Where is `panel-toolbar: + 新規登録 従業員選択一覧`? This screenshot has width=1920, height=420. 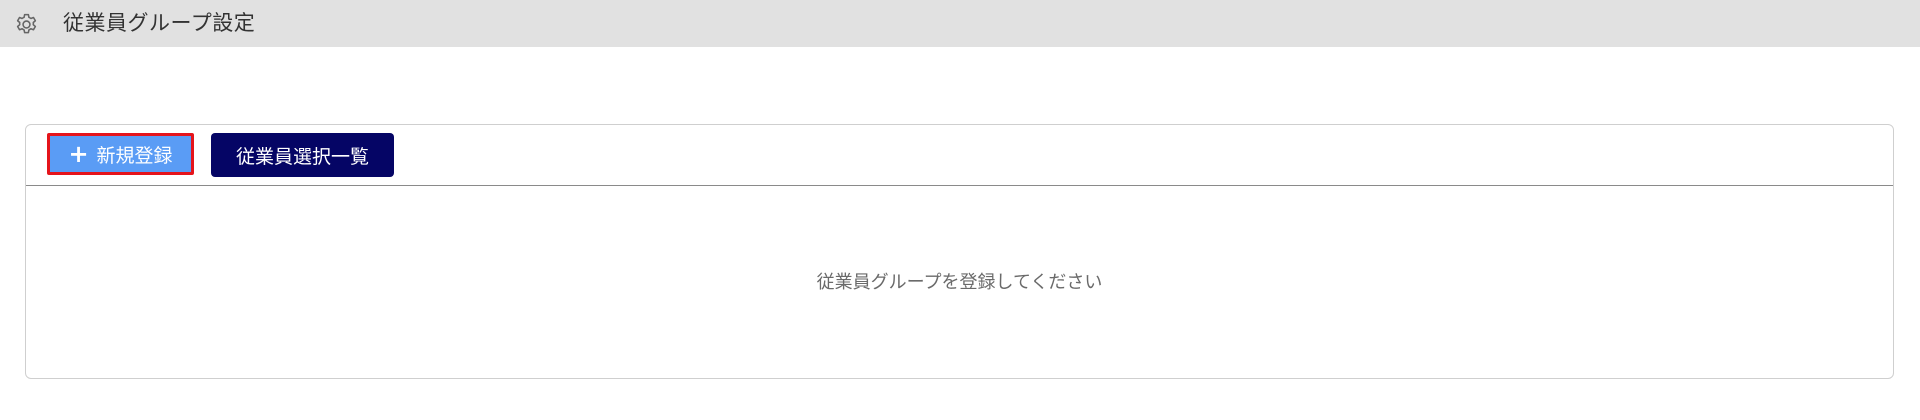
panel-toolbar: + 新規登録 従業員選択一覧 is located at coordinates (959, 155).